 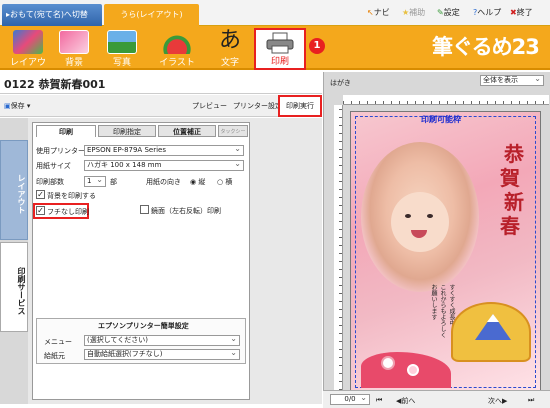 I want to click on last-page-button: ⏭, so click(x=531, y=400).